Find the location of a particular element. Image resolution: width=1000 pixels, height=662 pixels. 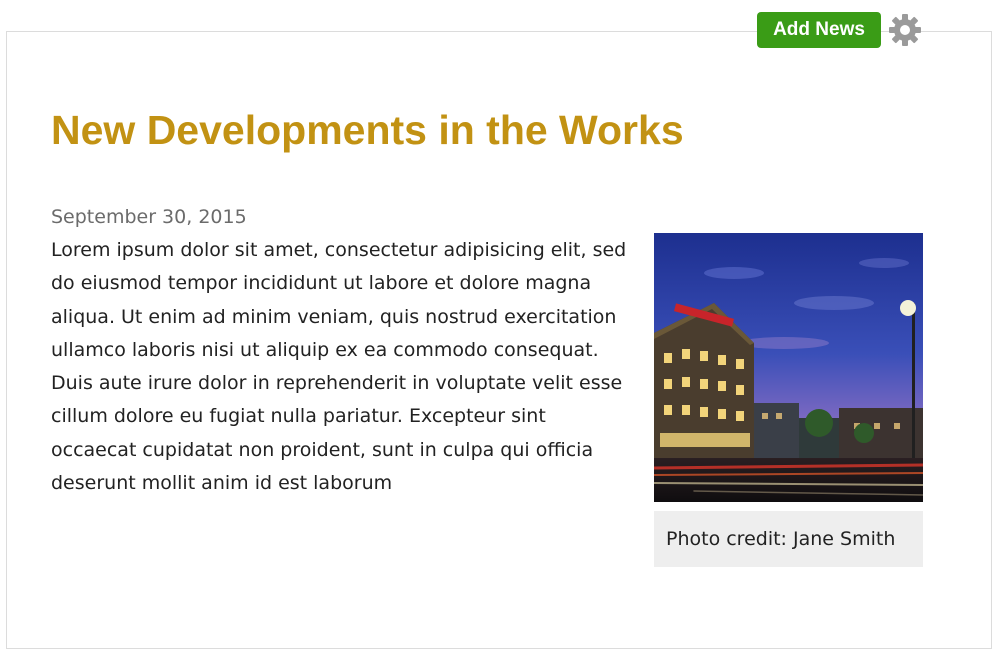

article-photo is located at coordinates (788, 367).